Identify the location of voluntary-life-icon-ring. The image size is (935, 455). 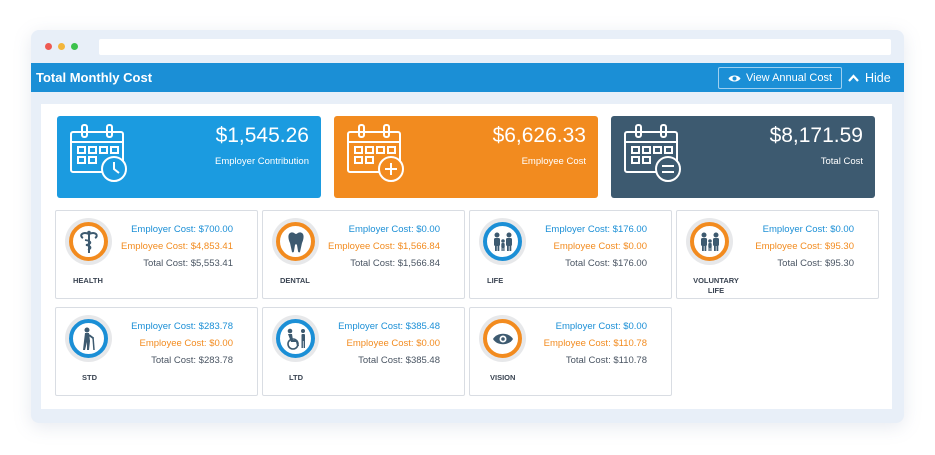
(709, 241).